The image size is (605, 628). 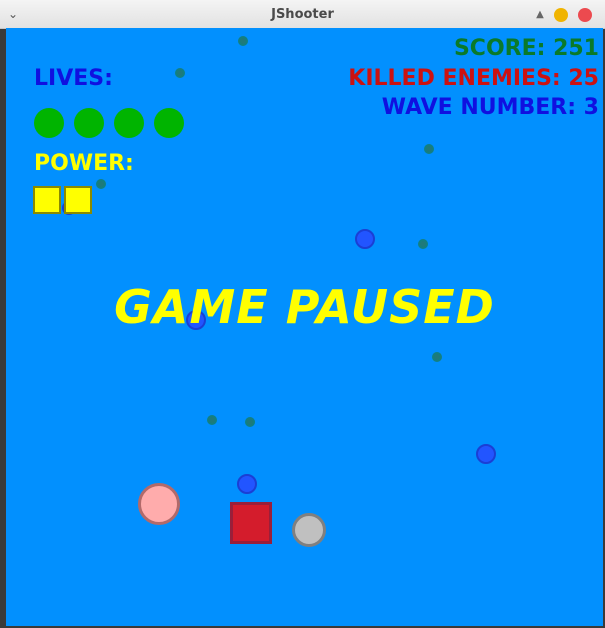 I want to click on pink-ball, so click(x=159, y=504).